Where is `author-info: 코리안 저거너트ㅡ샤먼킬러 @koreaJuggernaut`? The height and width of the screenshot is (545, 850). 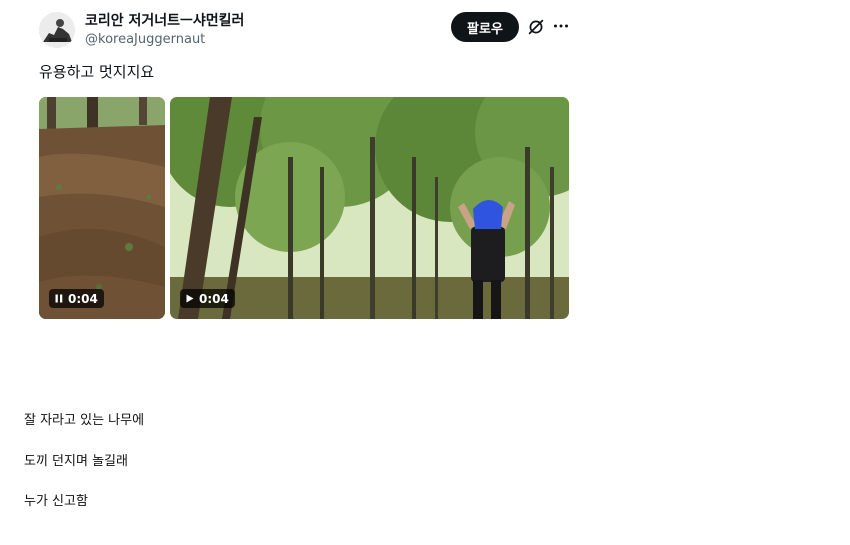 author-info: 코리안 저거너트ㅡ샤먼킬러 @koreaJuggernaut is located at coordinates (164, 30).